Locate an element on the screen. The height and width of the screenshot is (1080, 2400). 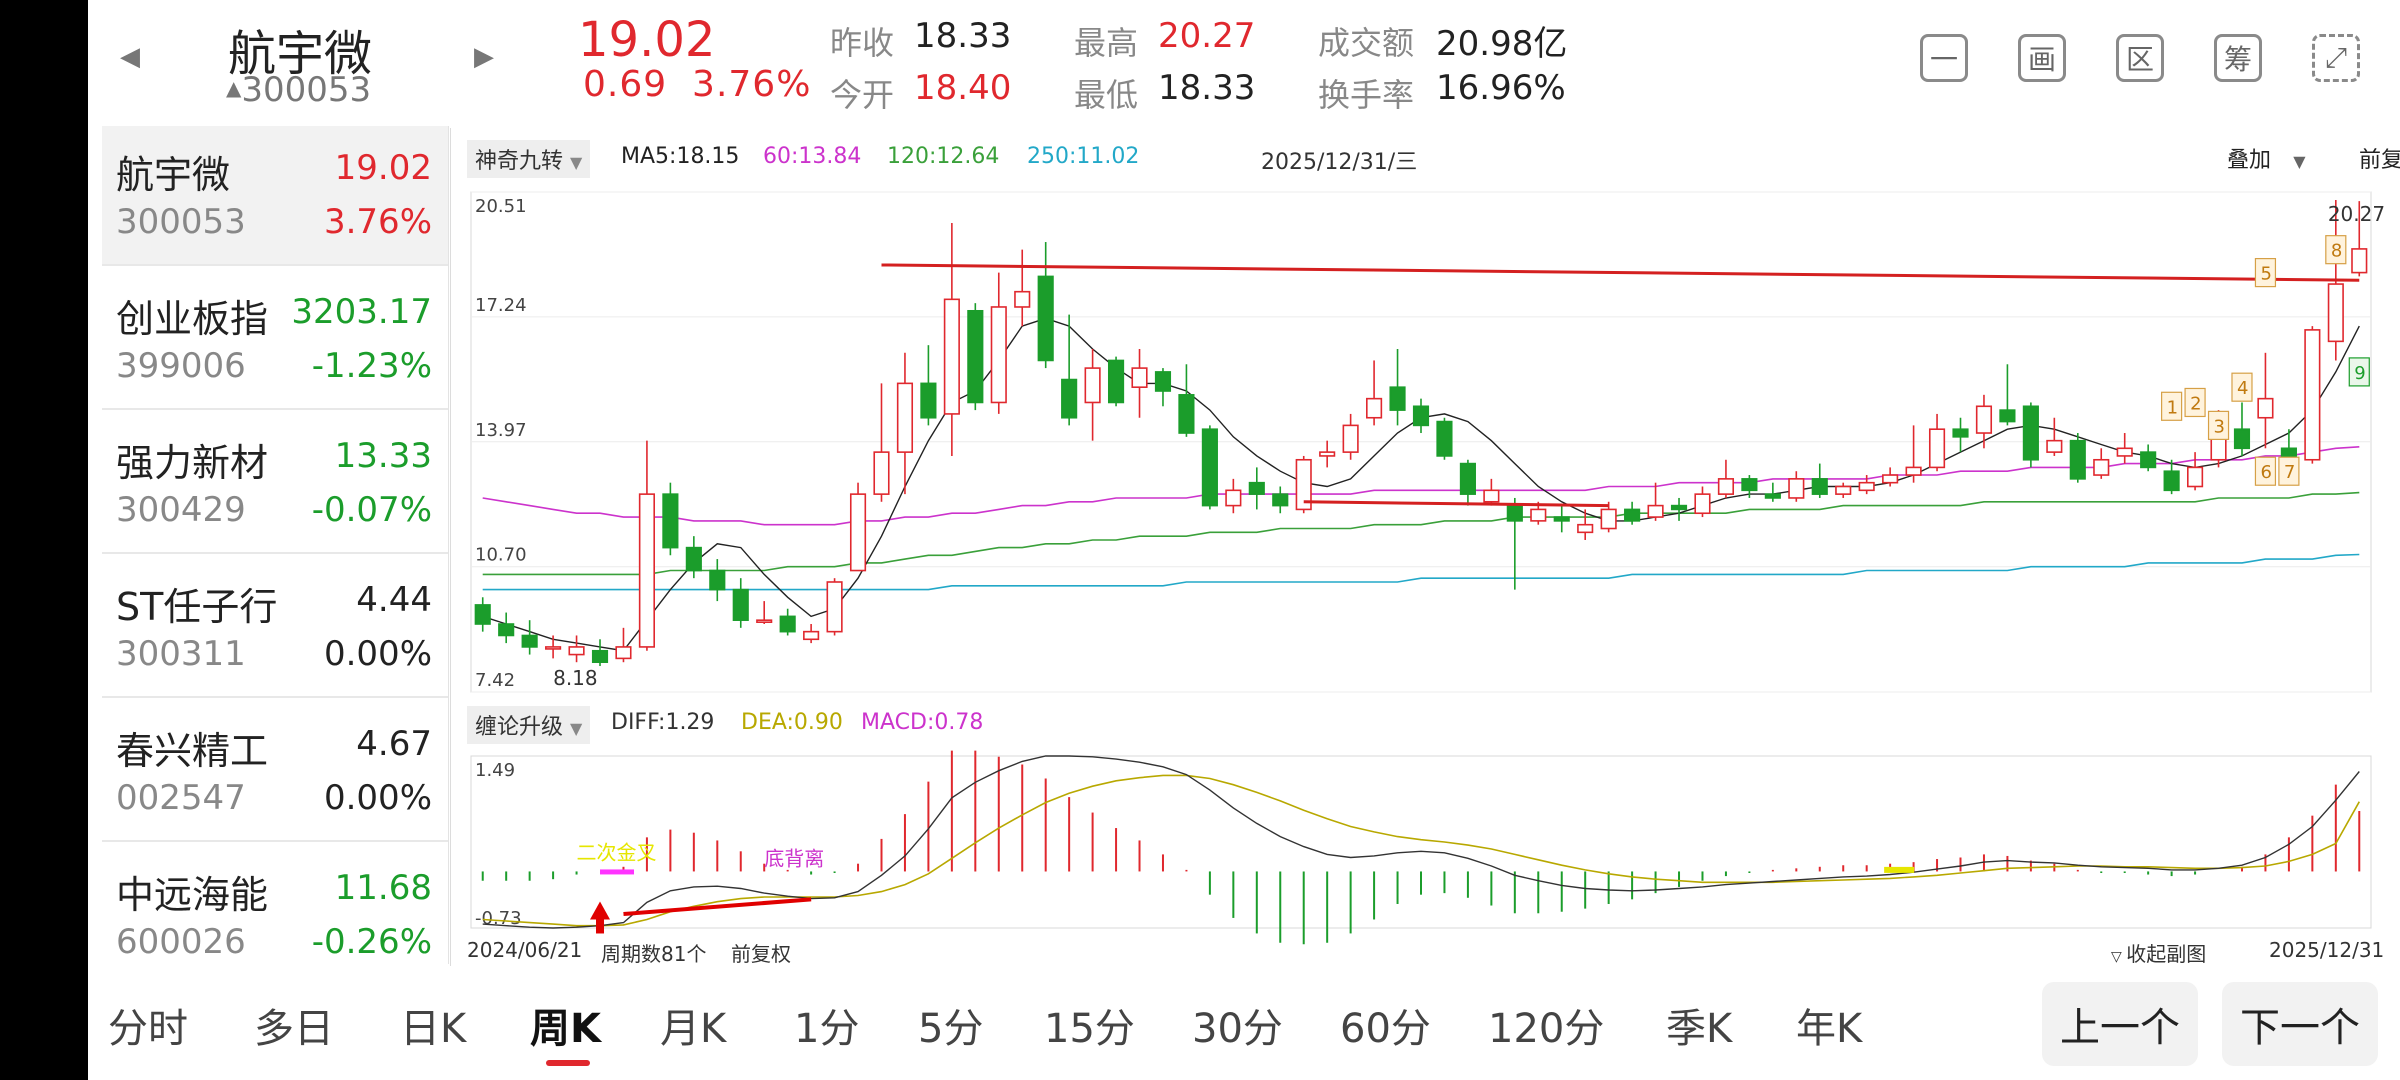
tab-daily-k: 日K is located at coordinates (433, 1025).